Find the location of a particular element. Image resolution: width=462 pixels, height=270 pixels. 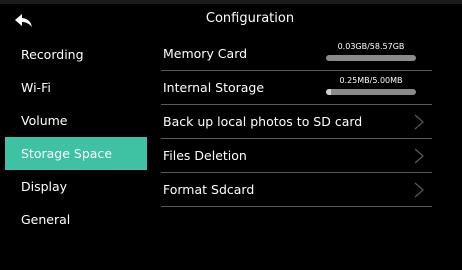

top-edge is located at coordinates (231, 2).